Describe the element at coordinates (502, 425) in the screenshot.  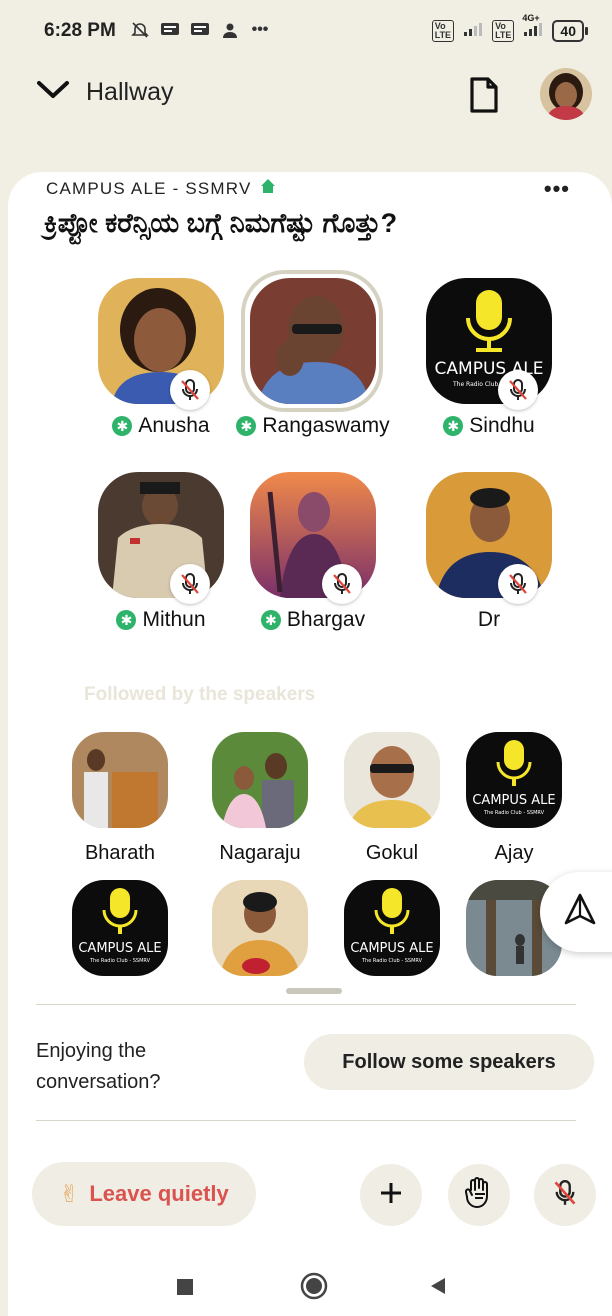
I see `speaker-name: Sindhu` at that location.